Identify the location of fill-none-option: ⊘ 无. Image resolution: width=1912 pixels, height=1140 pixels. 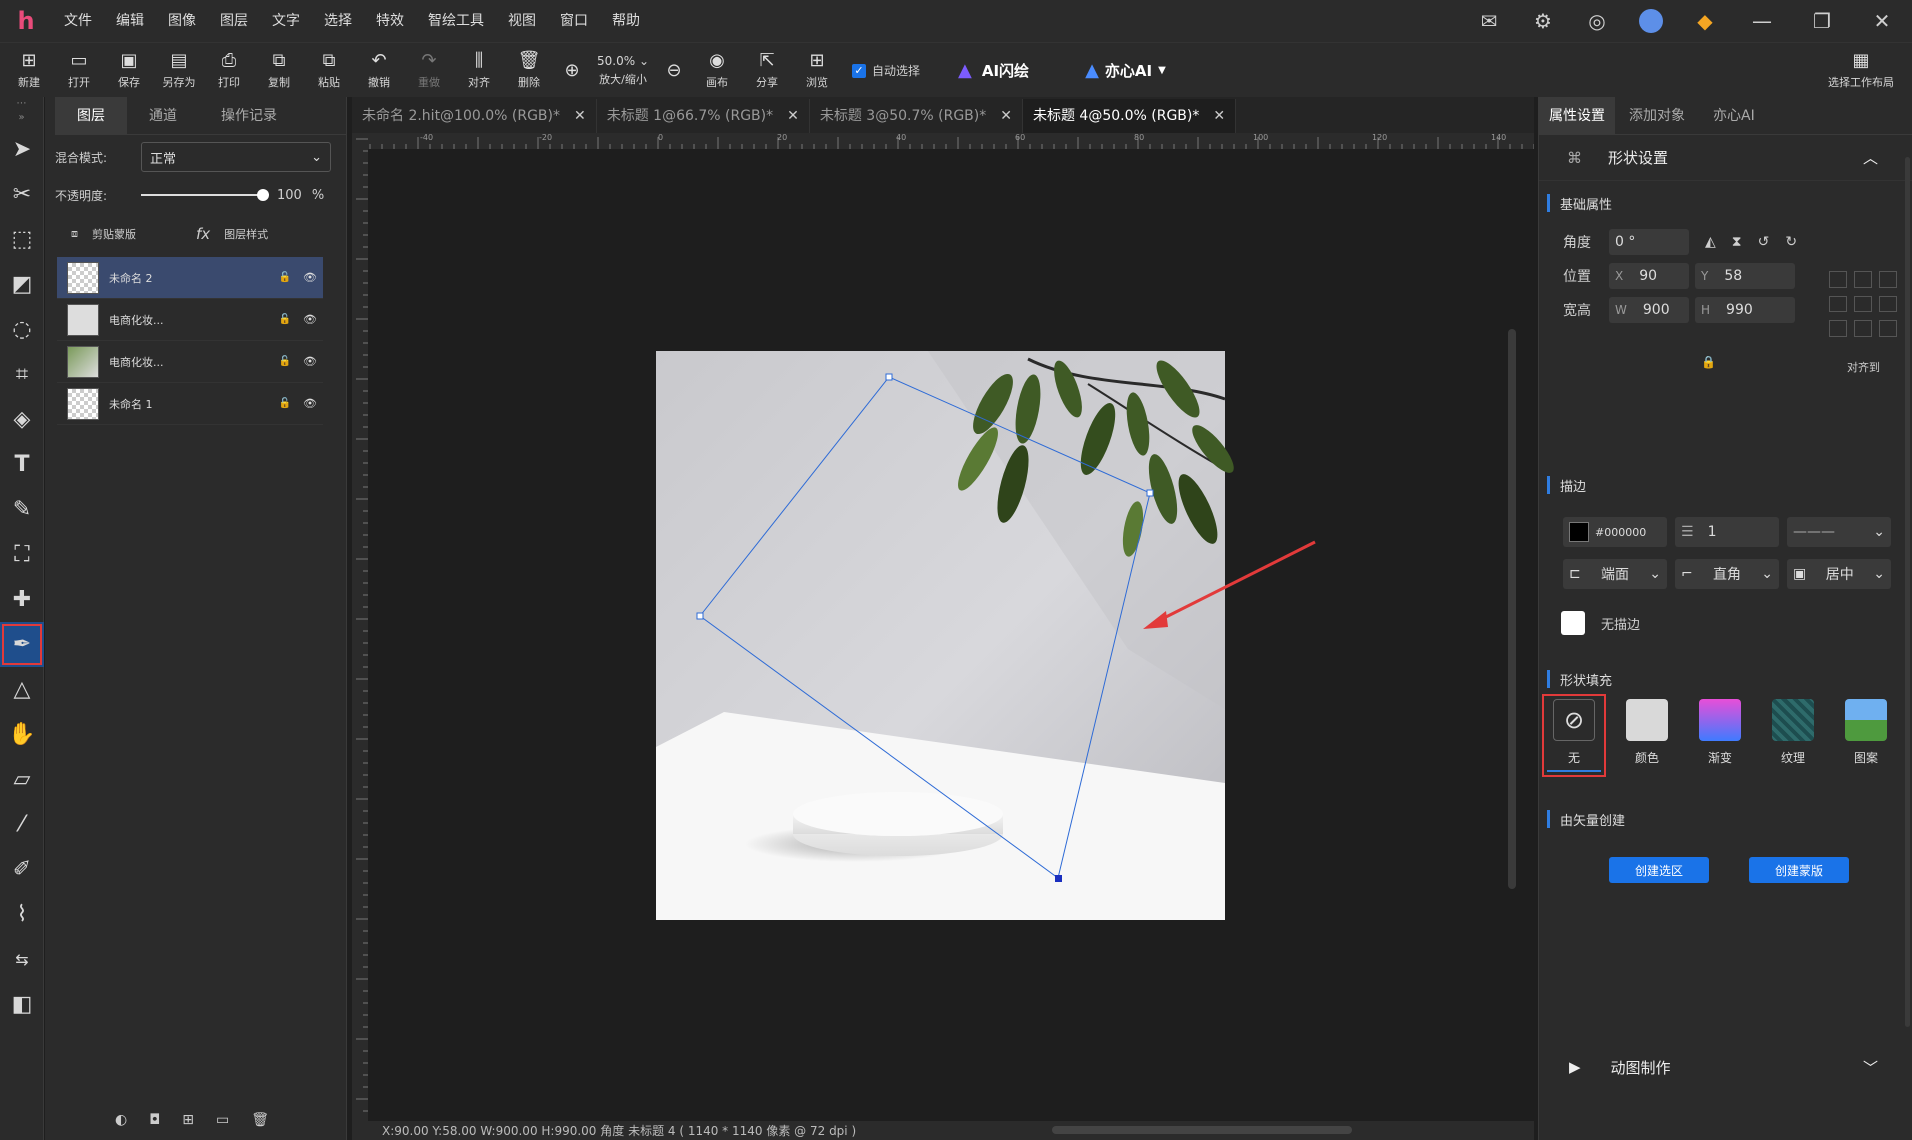
(1574, 735).